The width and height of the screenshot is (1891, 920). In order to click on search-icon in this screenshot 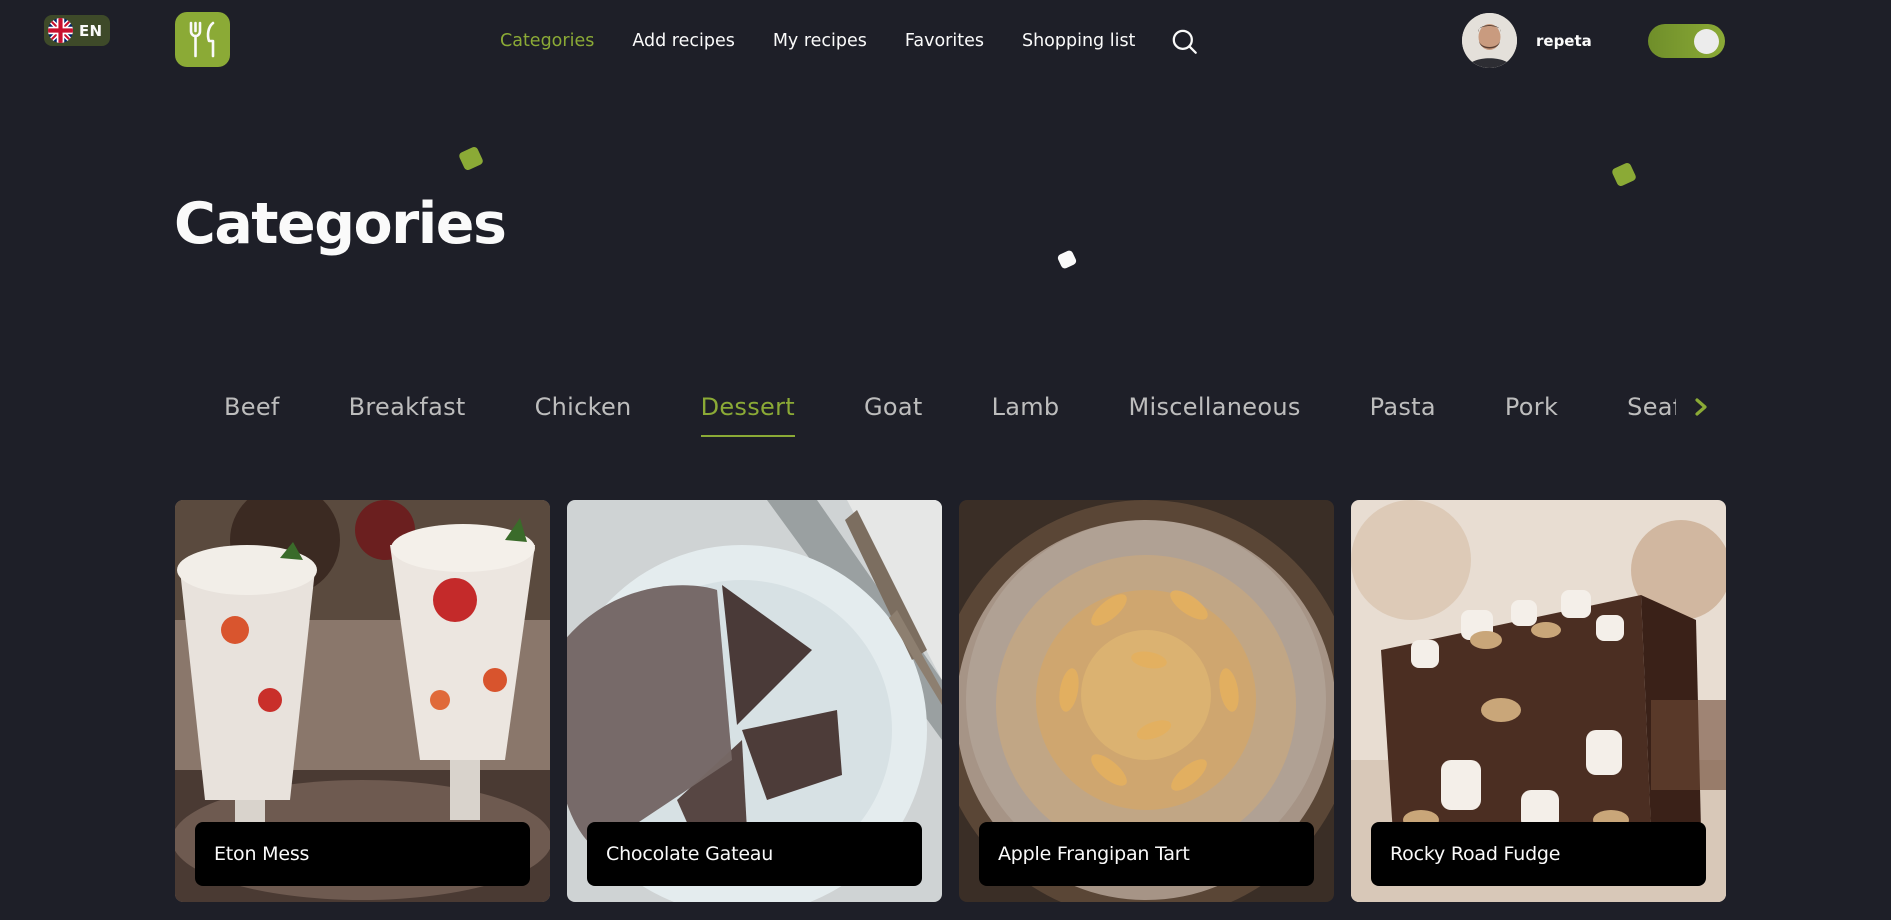, I will do `click(1184, 41)`.